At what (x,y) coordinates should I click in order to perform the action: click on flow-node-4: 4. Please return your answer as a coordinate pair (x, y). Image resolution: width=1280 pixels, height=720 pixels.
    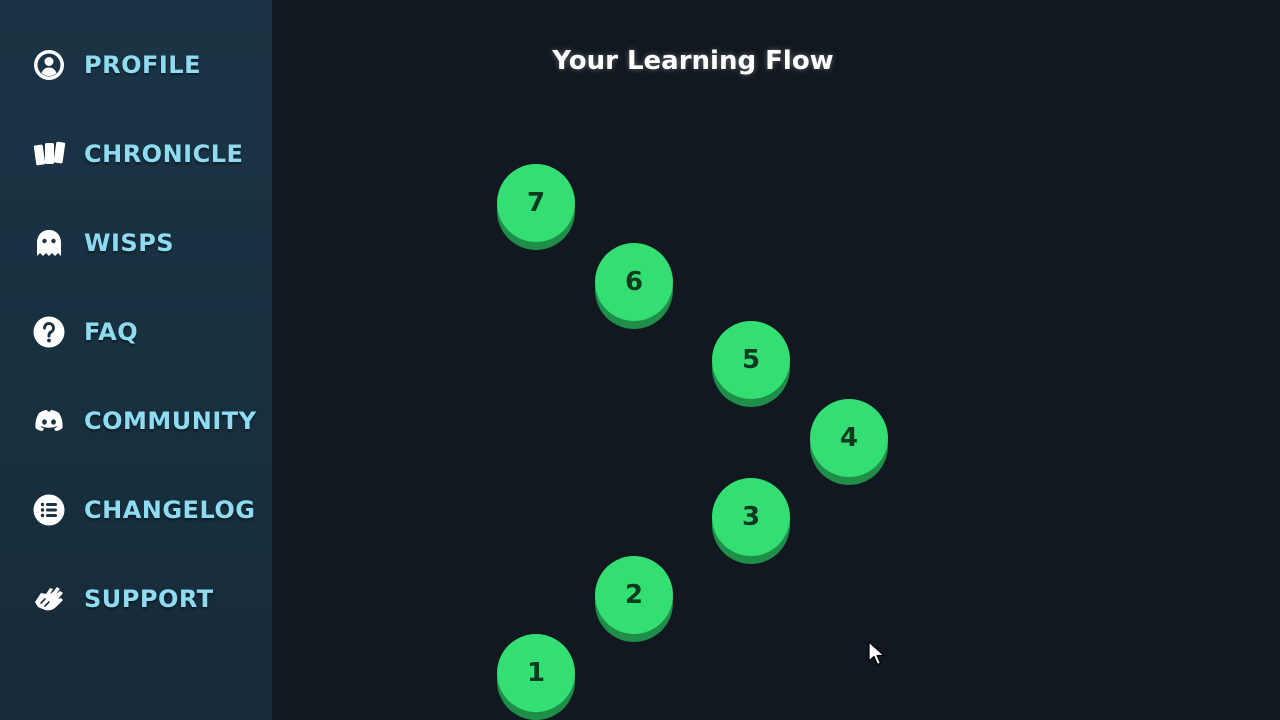
    Looking at the image, I should click on (849, 442).